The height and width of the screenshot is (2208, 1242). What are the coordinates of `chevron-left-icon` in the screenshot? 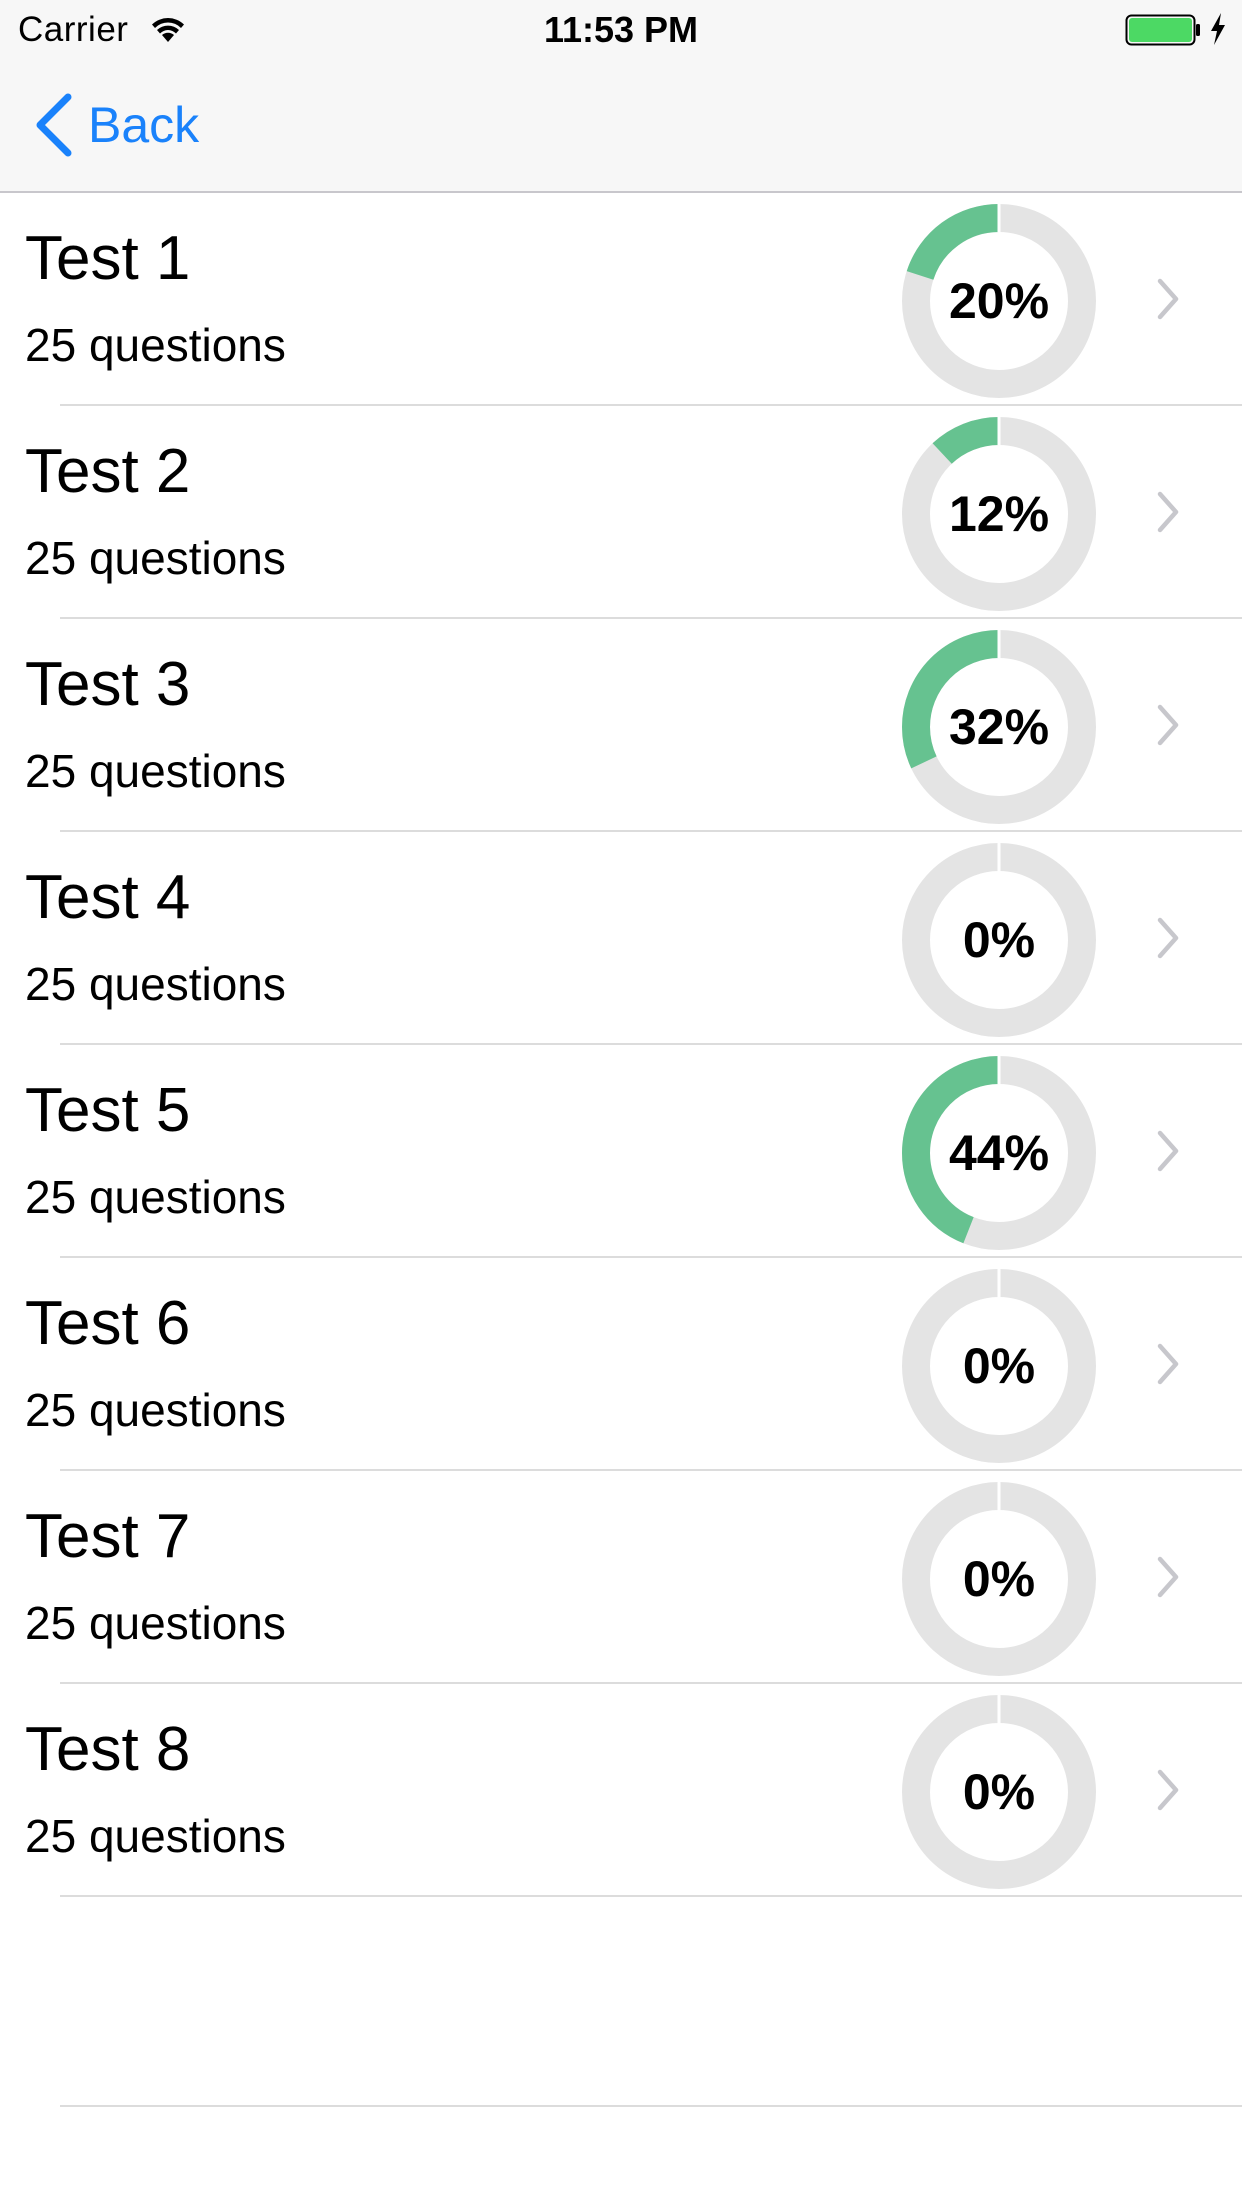 It's located at (54, 125).